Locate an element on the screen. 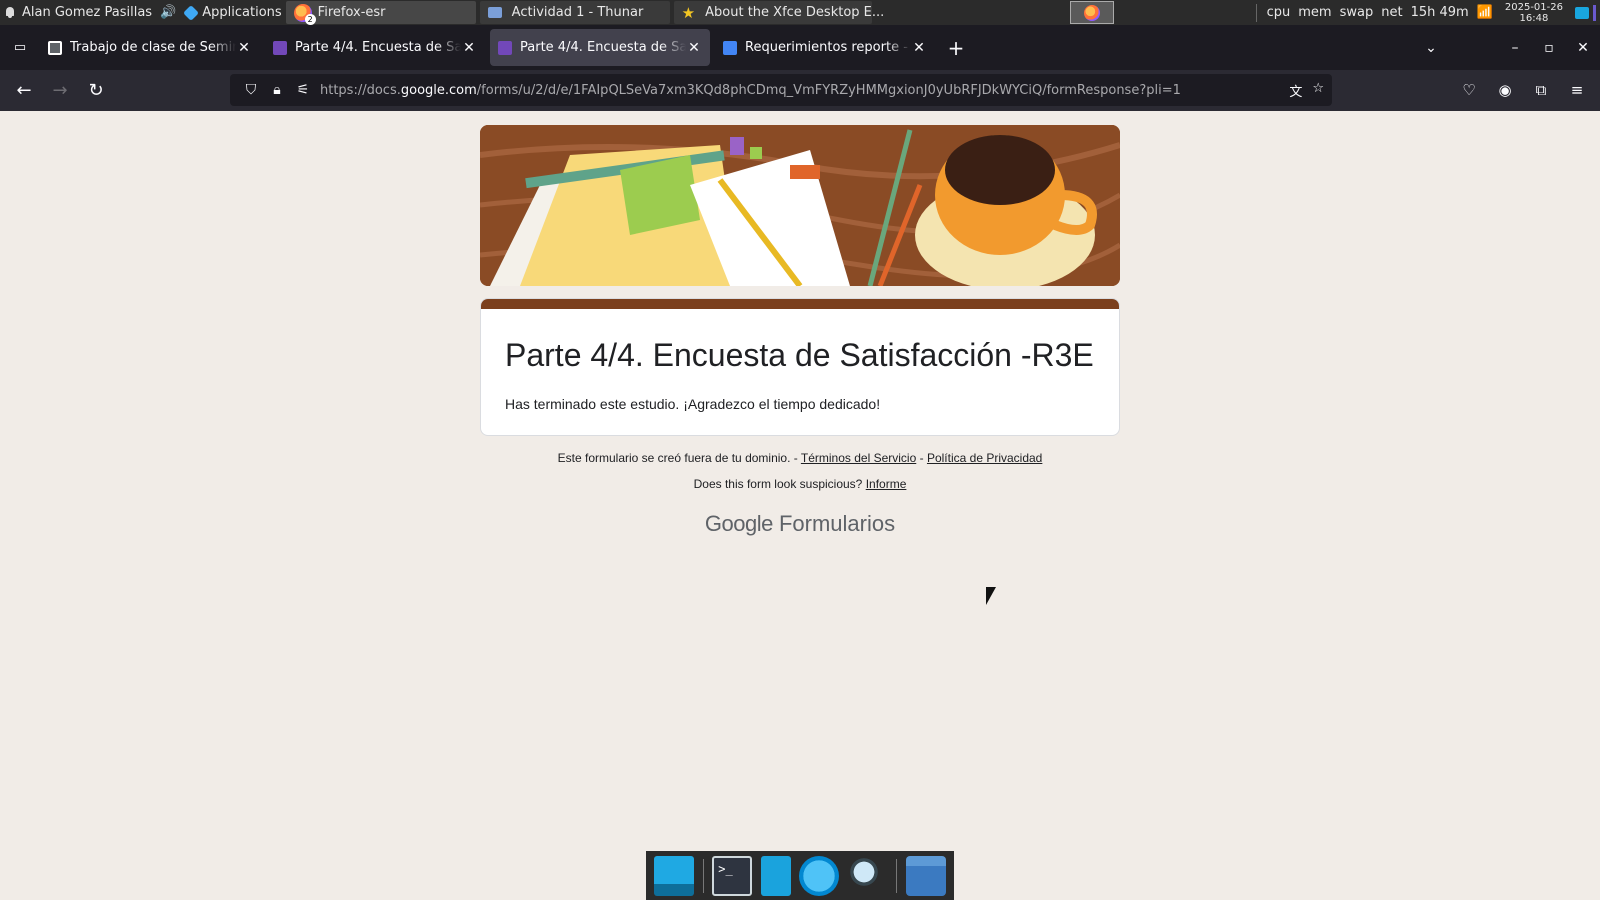  app-finder-icon is located at coordinates (867, 875).